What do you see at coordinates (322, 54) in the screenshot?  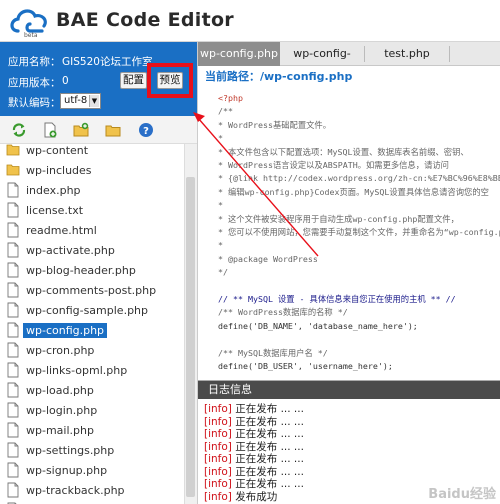 I see `tab-wp-config-sample: wp-config-` at bounding box center [322, 54].